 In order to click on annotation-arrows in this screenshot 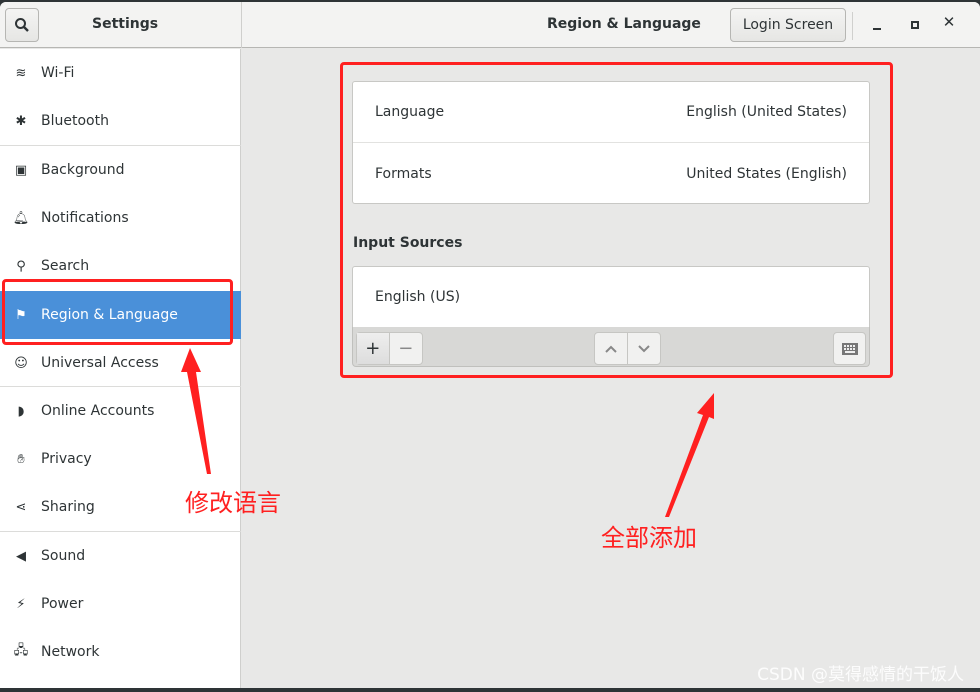, I will do `click(447, 432)`.